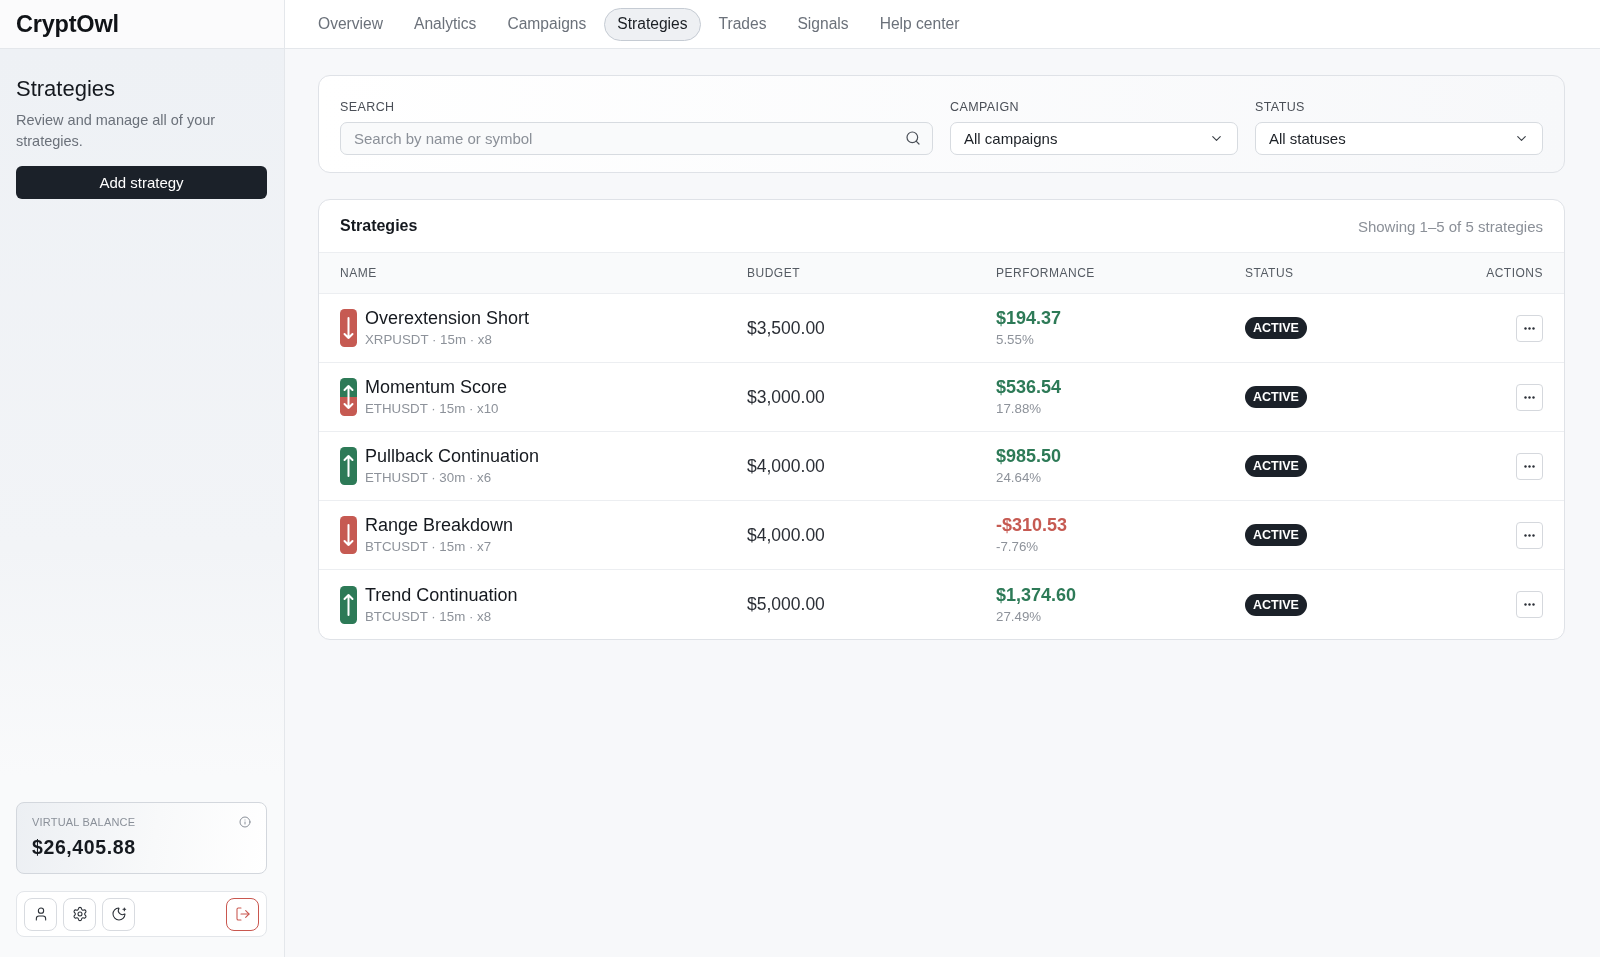  Describe the element at coordinates (1032, 525) in the screenshot. I see `profit-value: -$310.53` at that location.